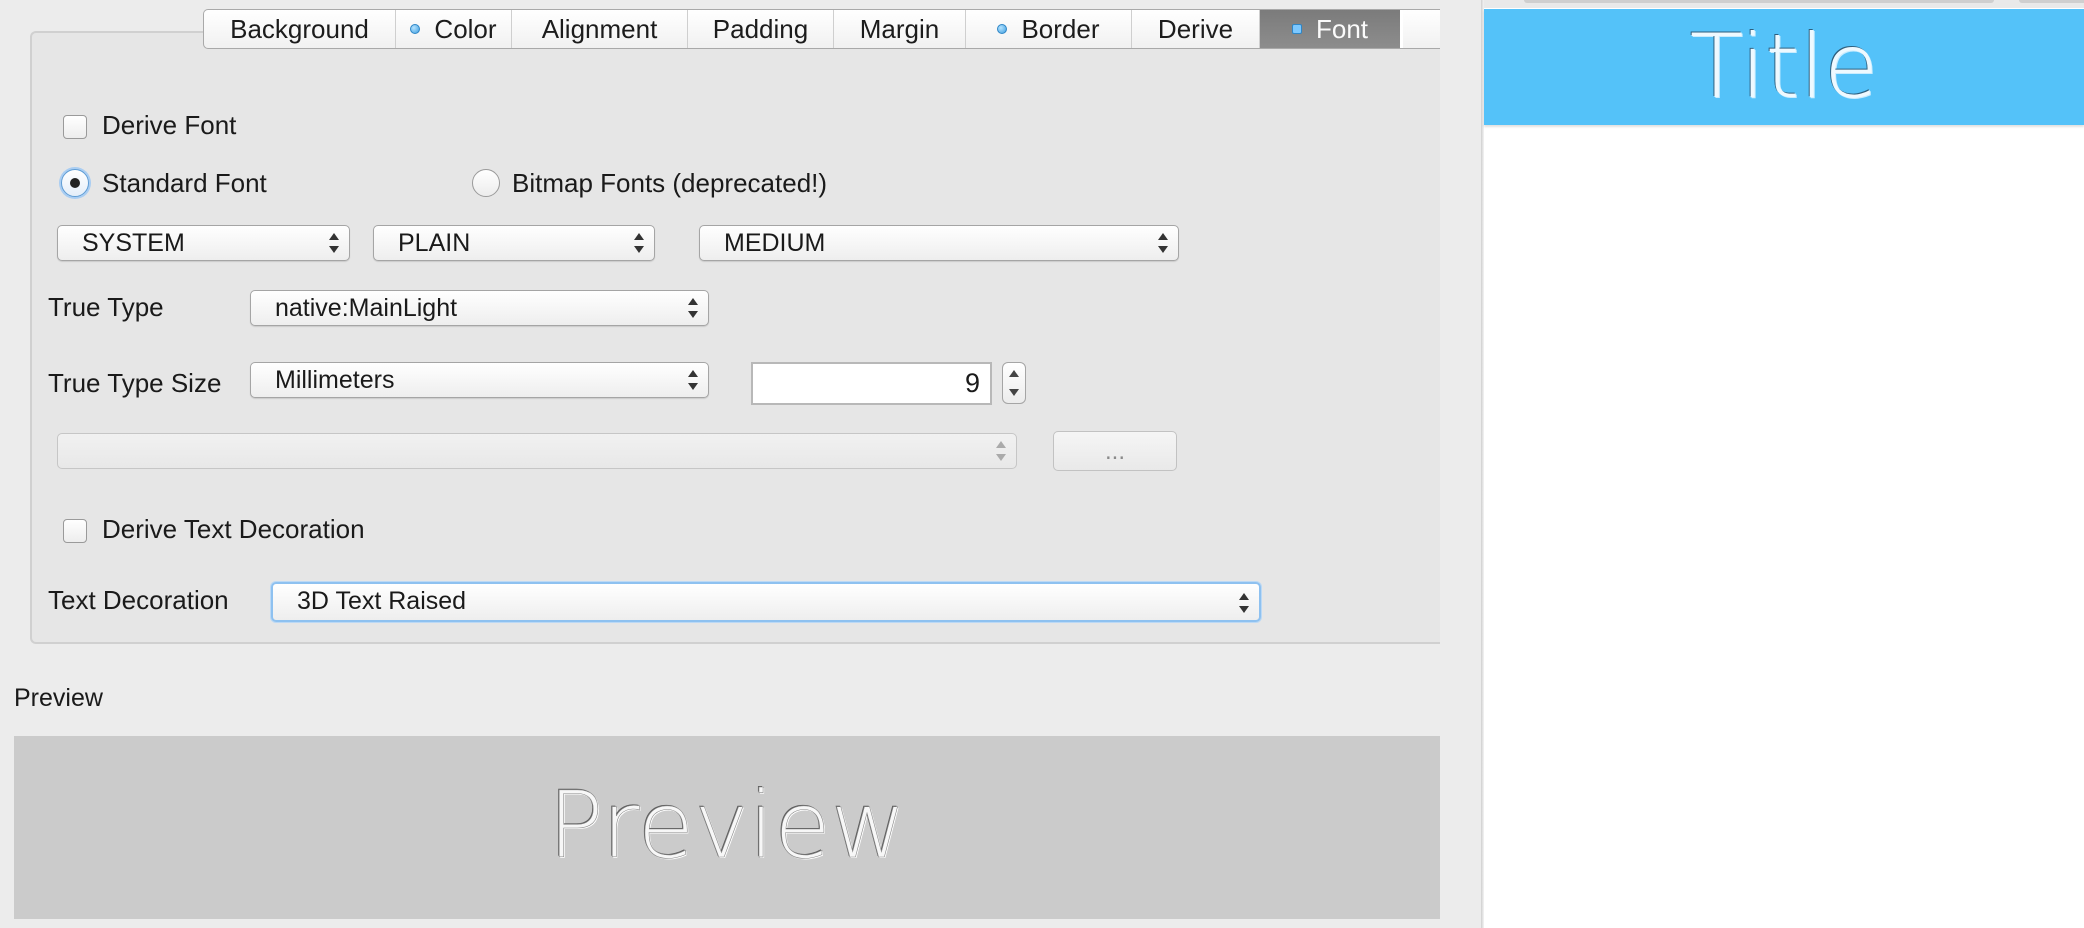  I want to click on tab-derive: Derive, so click(1196, 29).